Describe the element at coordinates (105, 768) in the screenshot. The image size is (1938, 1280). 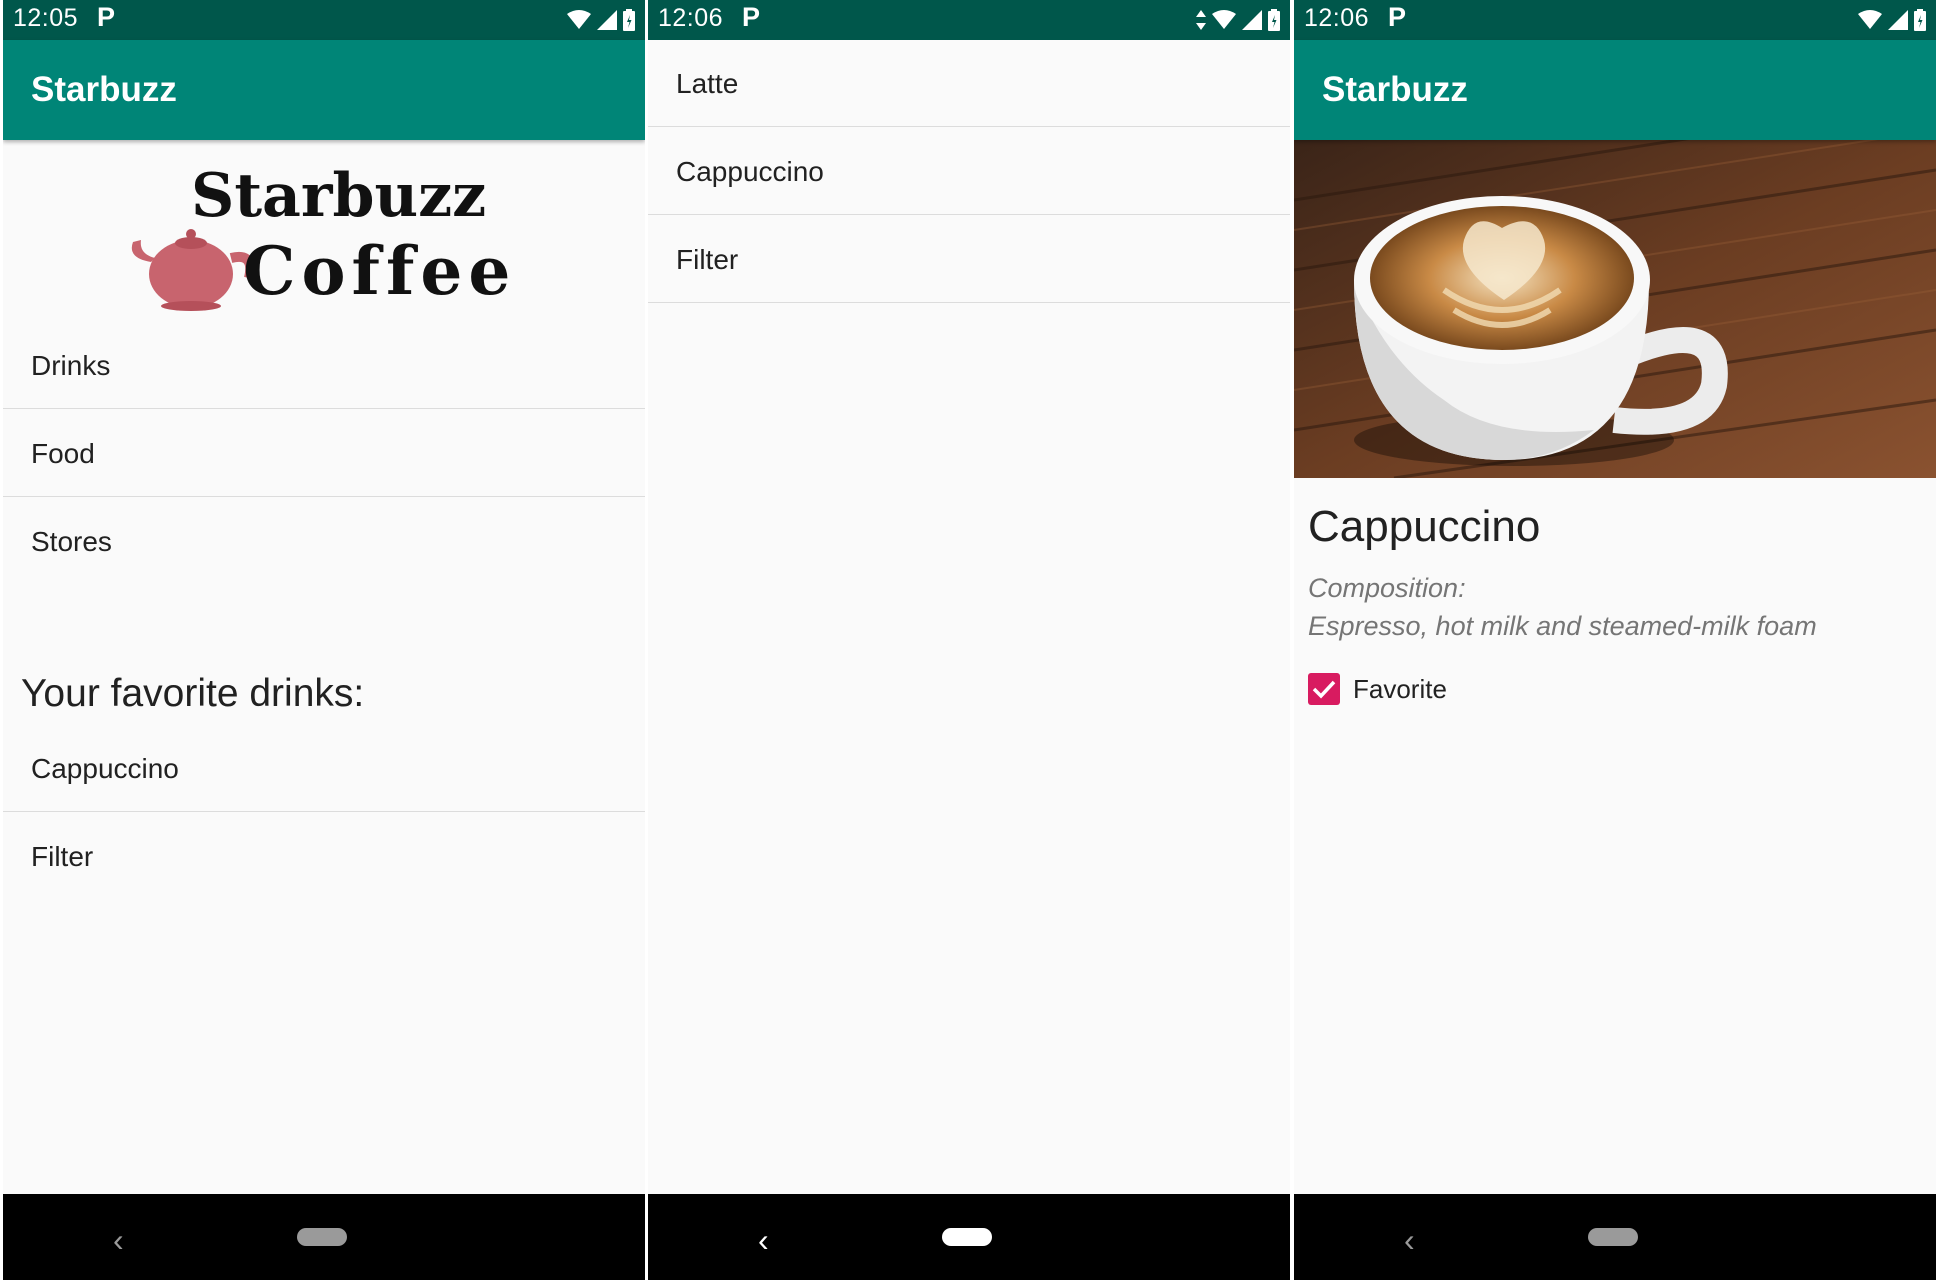
I see `favorite-item-label: Cappuccino` at that location.